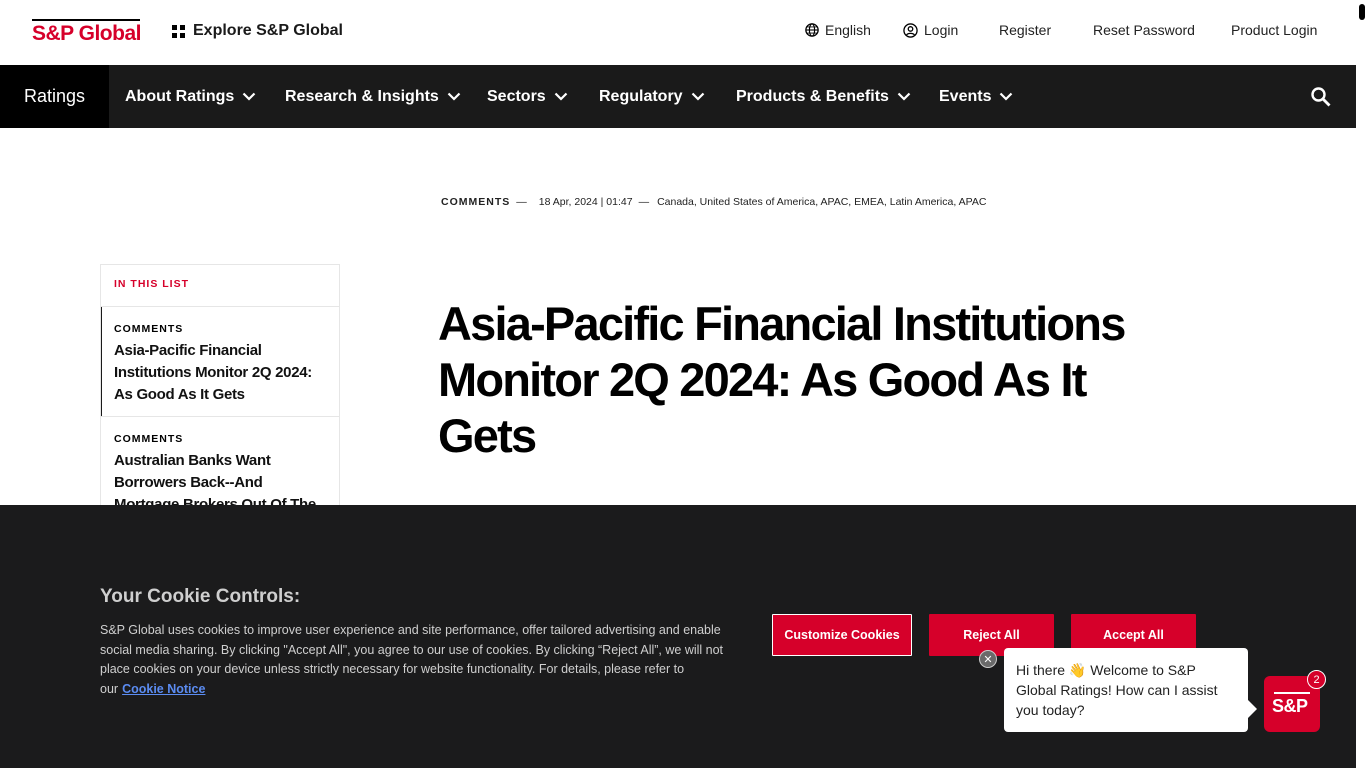  What do you see at coordinates (1362, 12) in the screenshot?
I see `scrollbar-thumb` at bounding box center [1362, 12].